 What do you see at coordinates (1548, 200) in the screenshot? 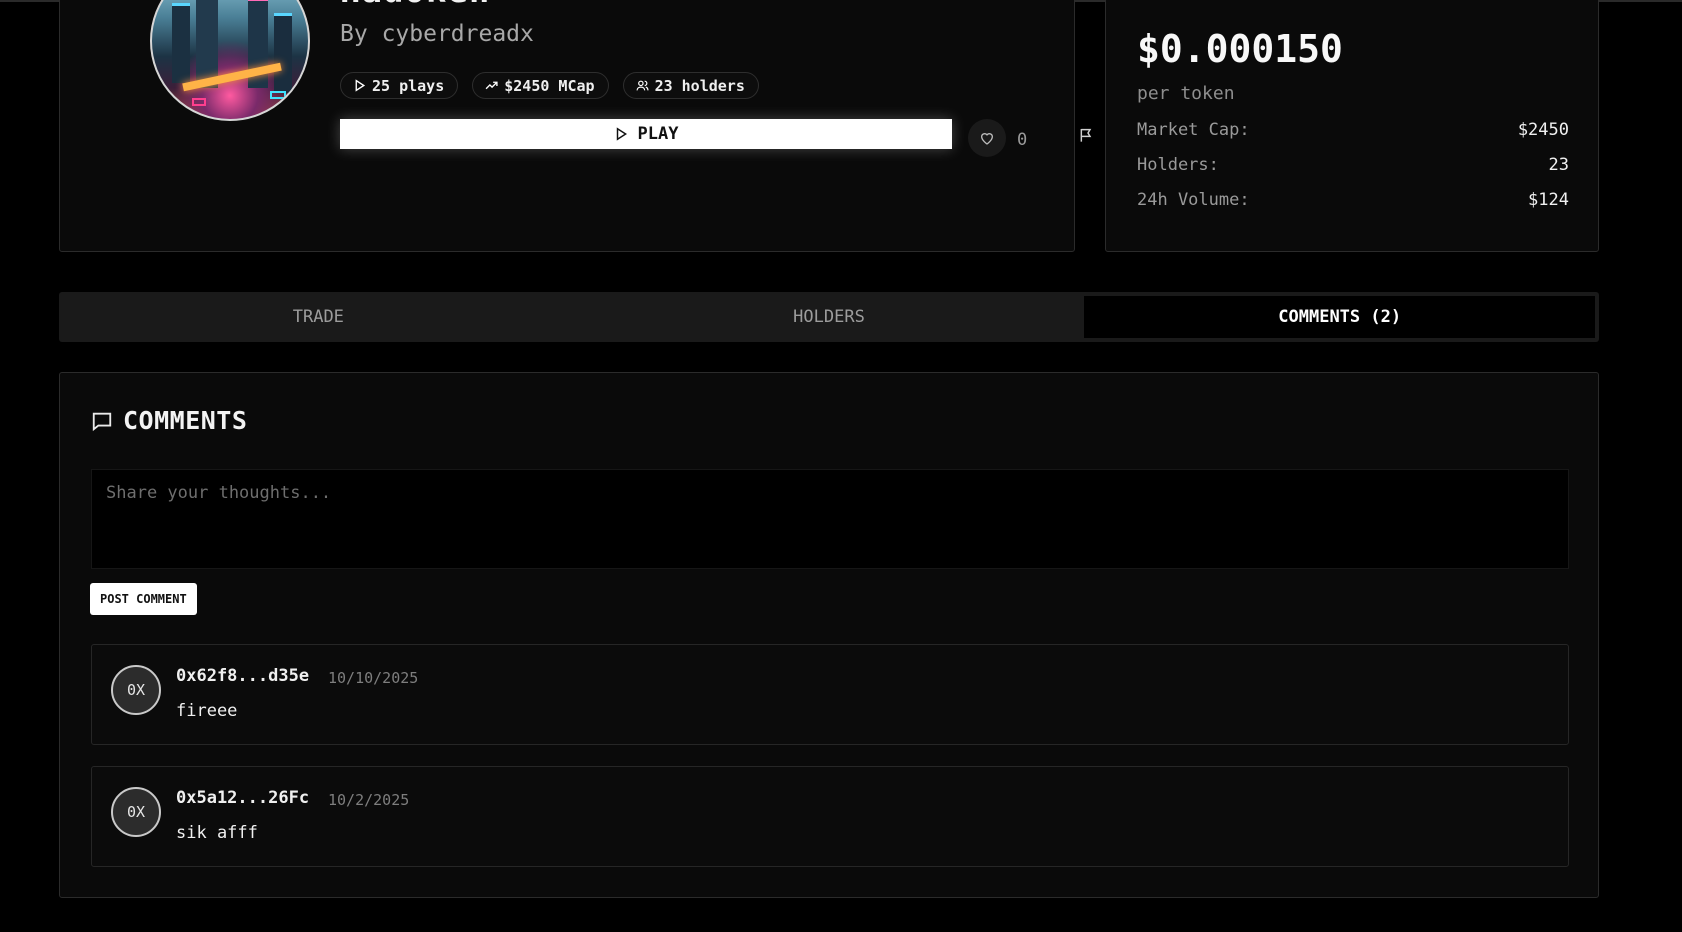
I see `volume-value: $124` at bounding box center [1548, 200].